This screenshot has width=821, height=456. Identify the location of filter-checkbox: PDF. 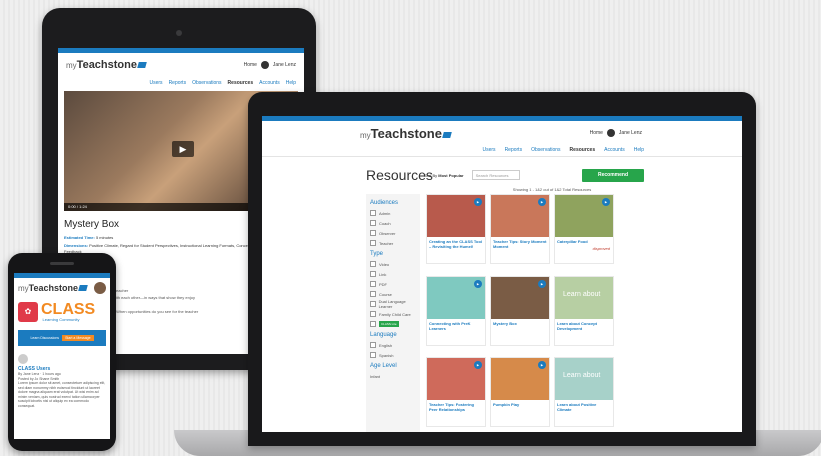
(393, 284).